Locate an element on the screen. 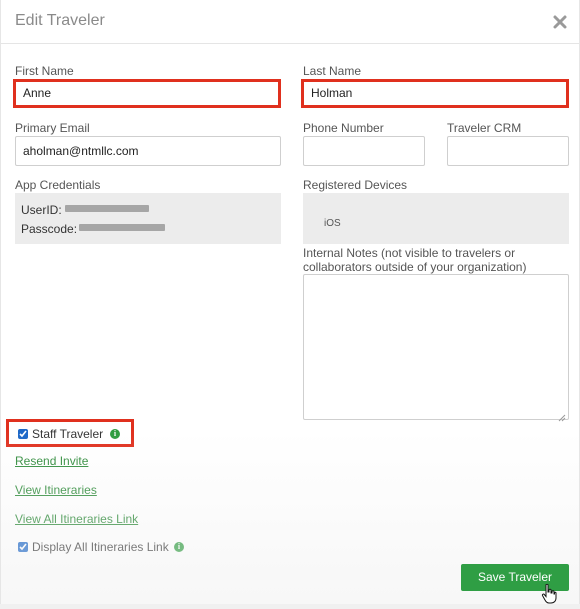 This screenshot has height=609, width=580. close-icon is located at coordinates (560, 22).